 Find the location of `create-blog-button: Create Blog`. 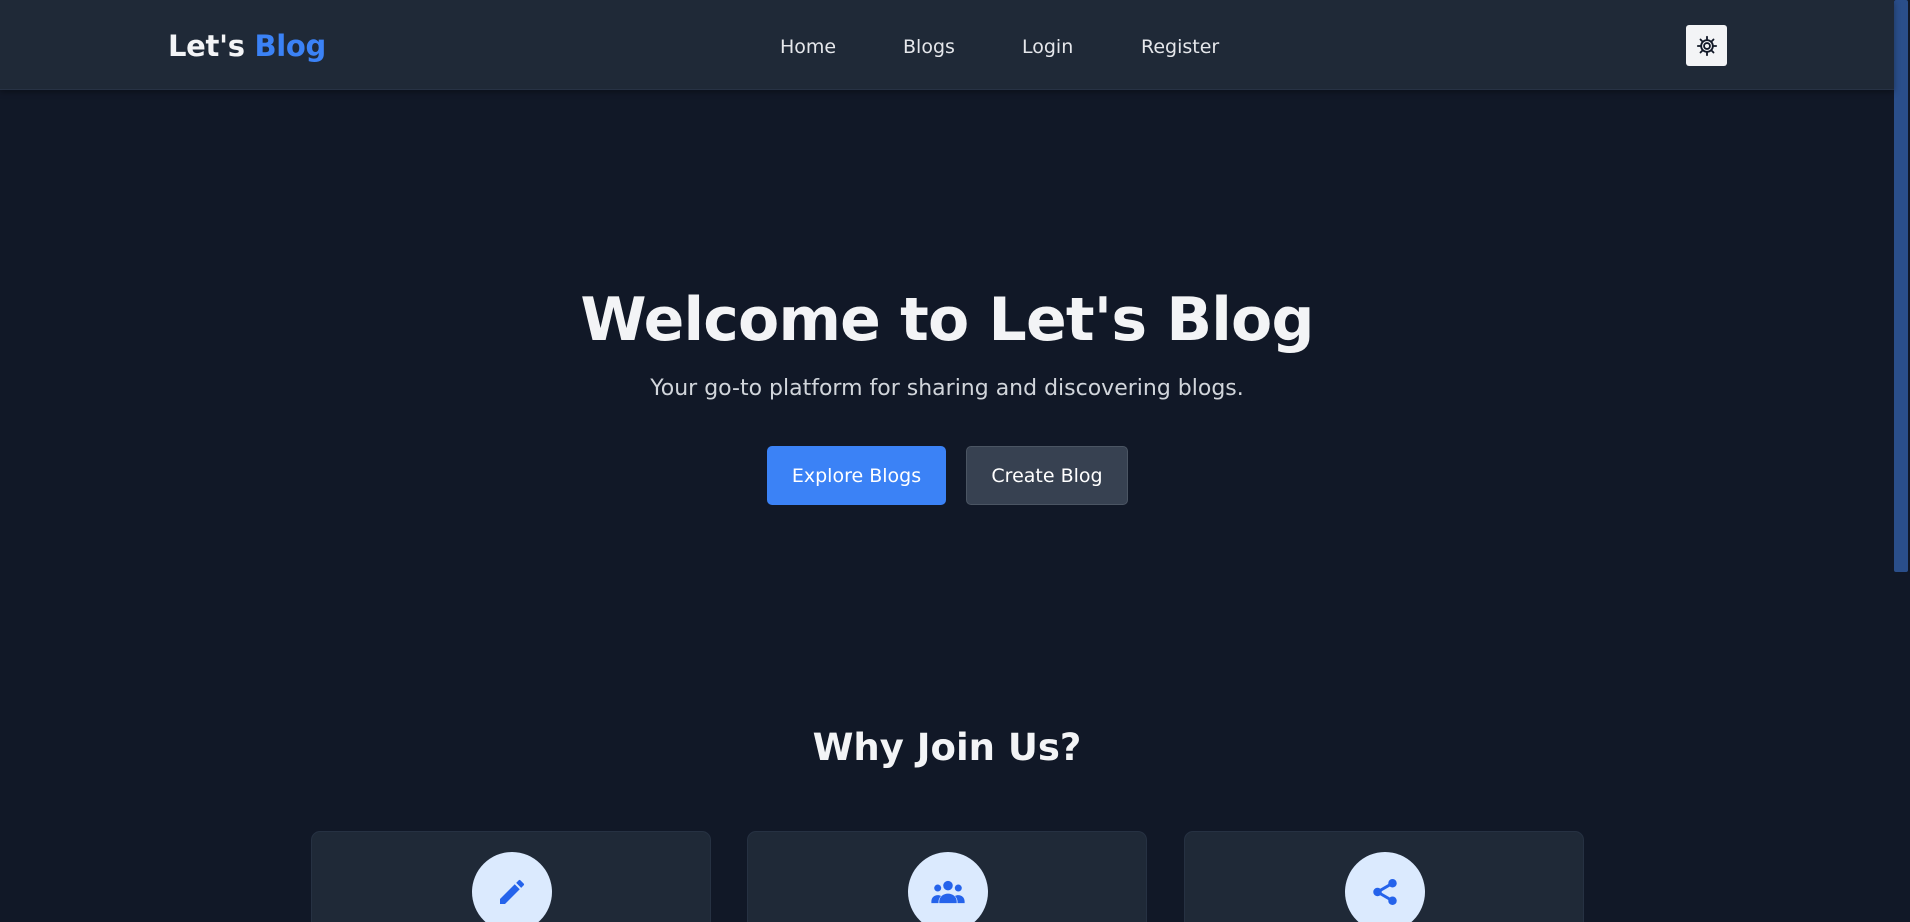

create-blog-button: Create Blog is located at coordinates (1047, 475).